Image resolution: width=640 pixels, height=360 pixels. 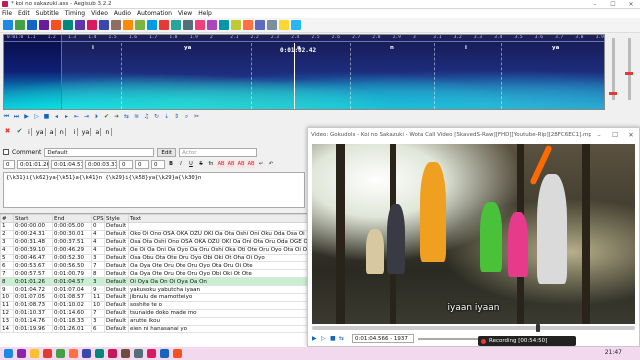 What do you see at coordinates (201, 164) in the screenshot?
I see `strikeout-button: S` at bounding box center [201, 164].